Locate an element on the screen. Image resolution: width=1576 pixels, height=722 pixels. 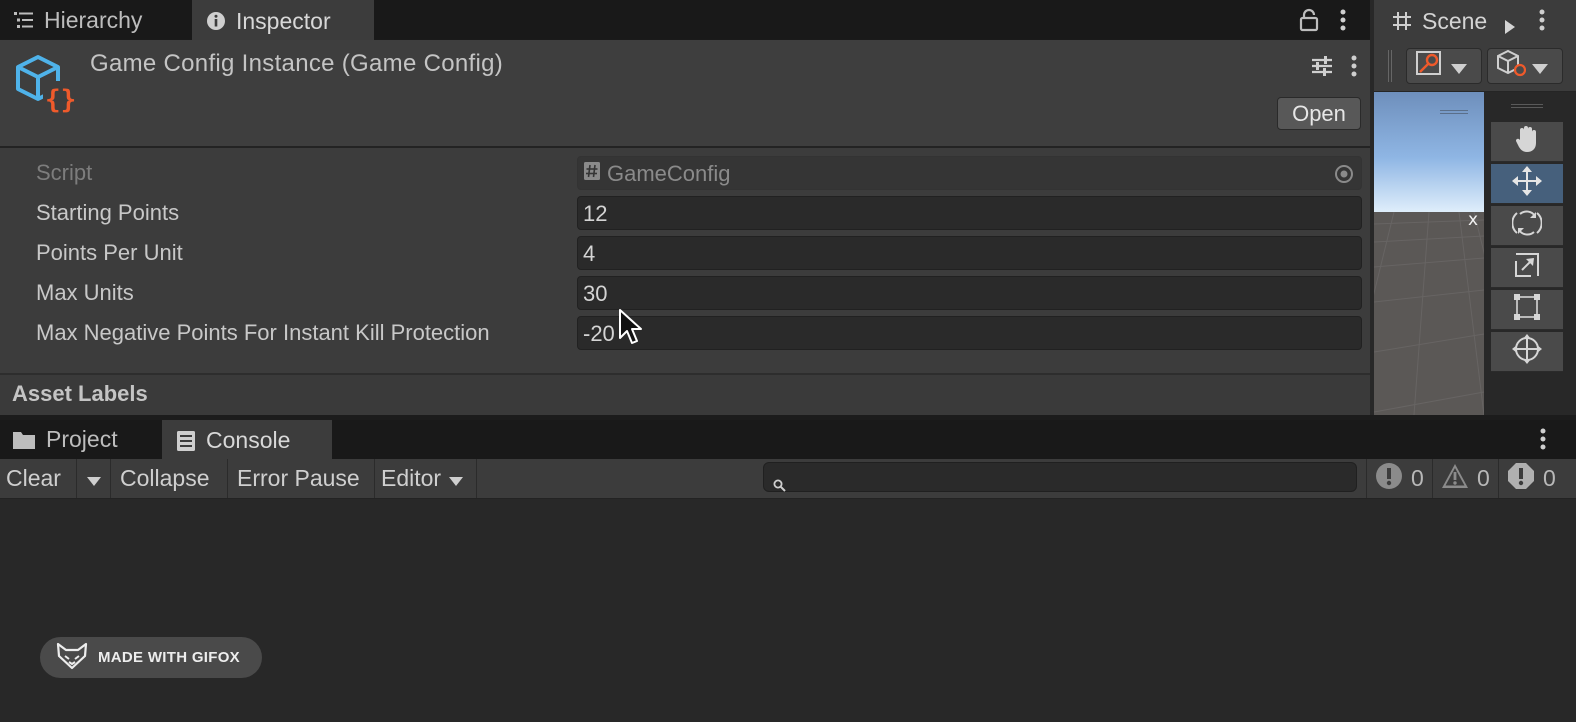
transform-icon is located at coordinates (1527, 352).